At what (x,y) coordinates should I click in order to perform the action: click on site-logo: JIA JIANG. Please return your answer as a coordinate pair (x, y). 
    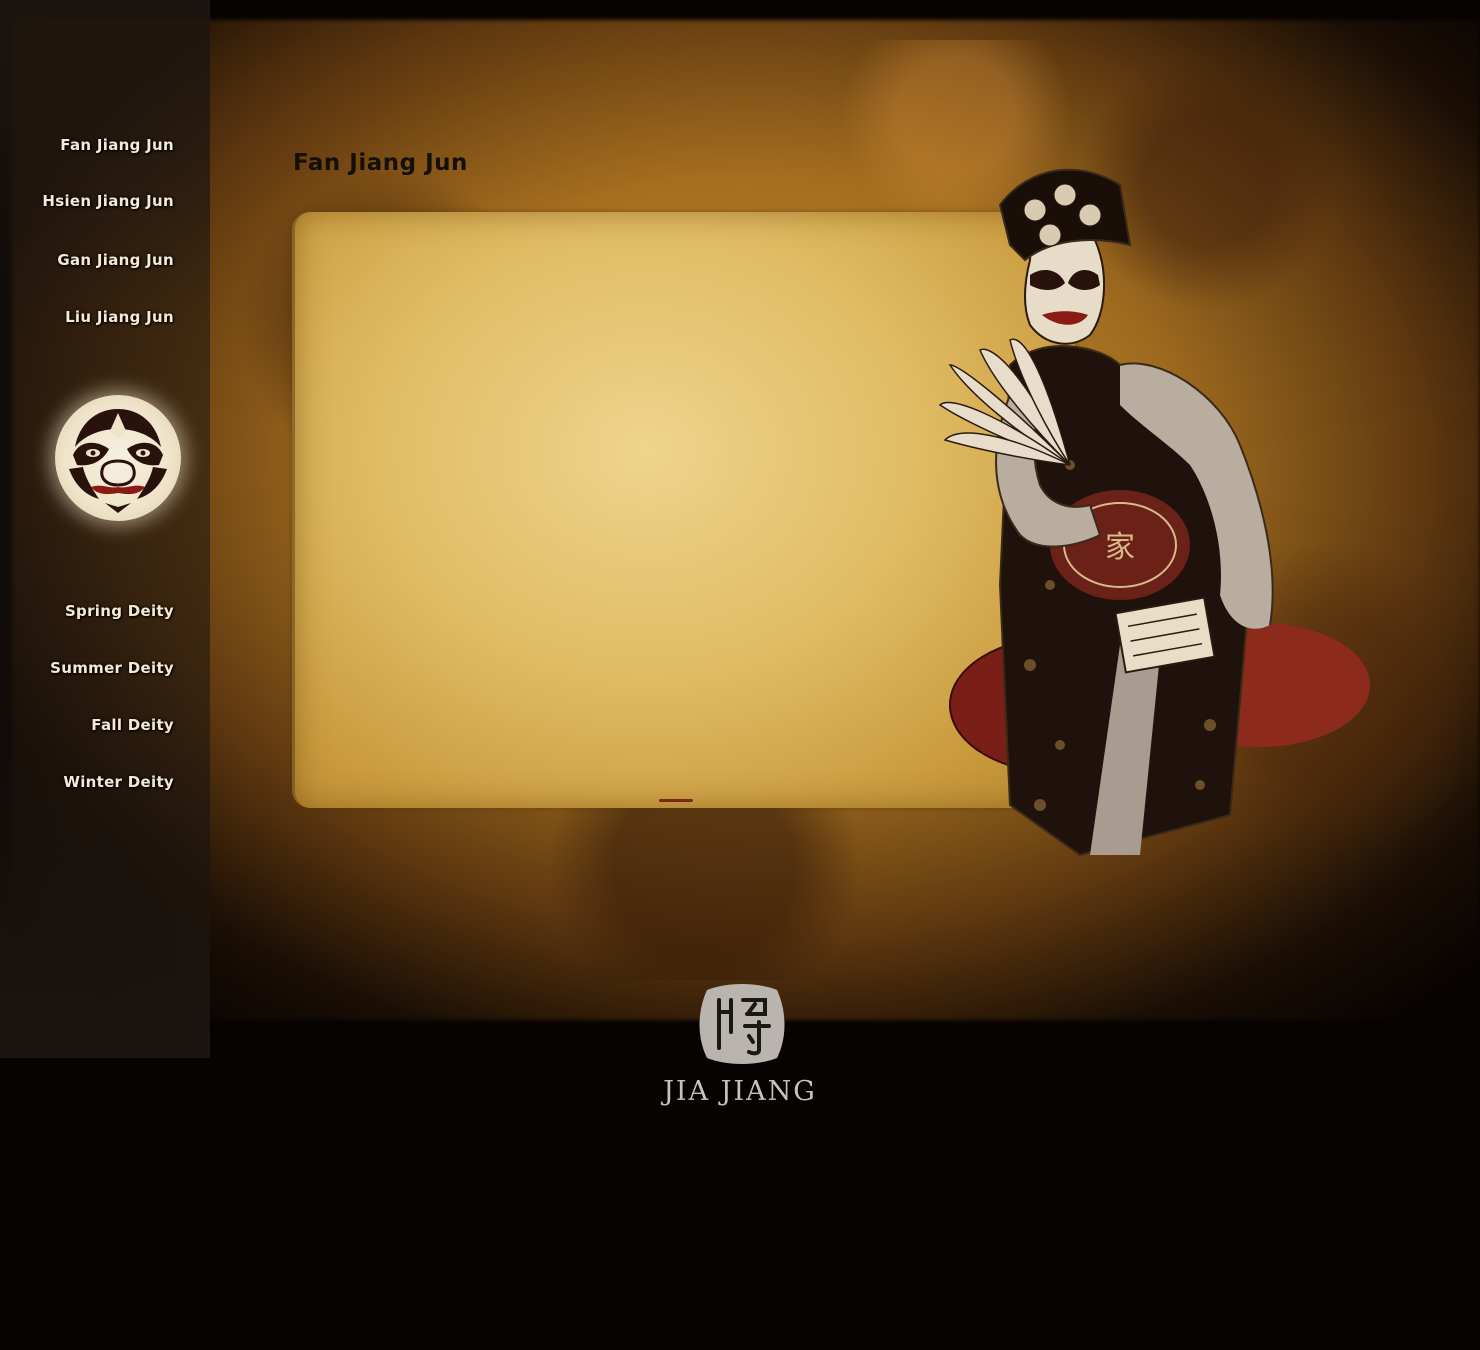
    Looking at the image, I should click on (740, 1050).